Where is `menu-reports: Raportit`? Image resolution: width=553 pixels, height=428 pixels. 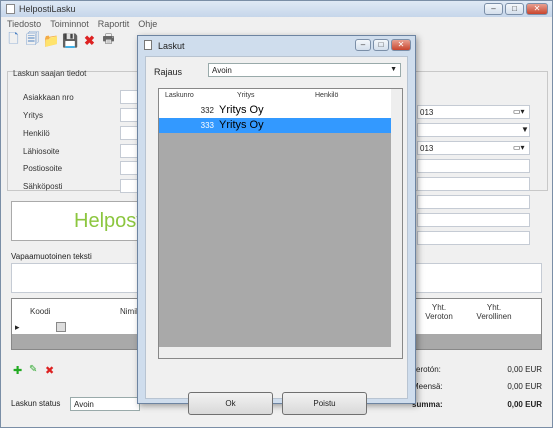
menu-reports: Raportit is located at coordinates (114, 24).